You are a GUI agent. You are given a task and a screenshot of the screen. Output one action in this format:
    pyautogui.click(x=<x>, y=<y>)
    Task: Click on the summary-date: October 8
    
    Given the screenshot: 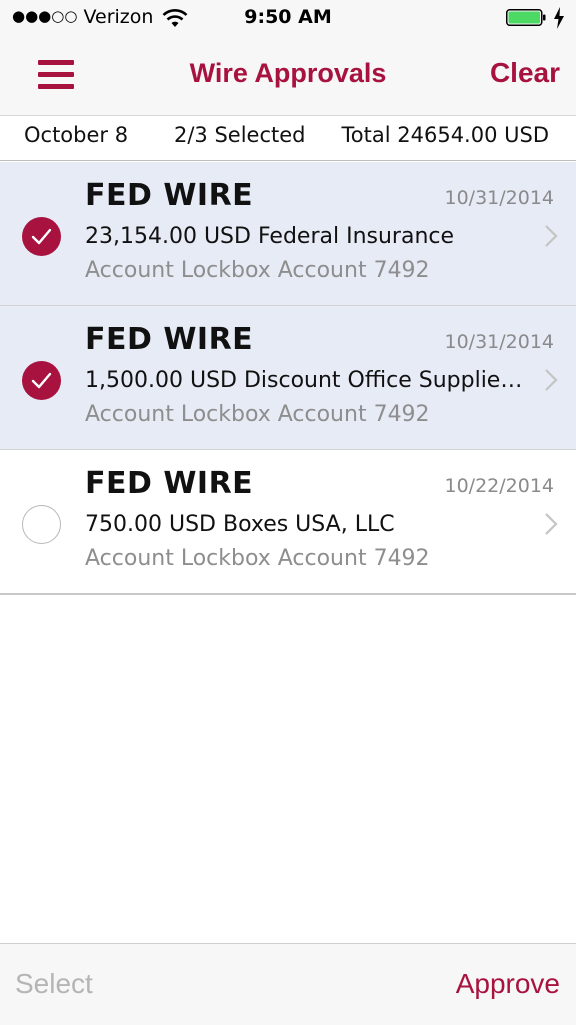 What is the action you would take?
    pyautogui.click(x=76, y=135)
    